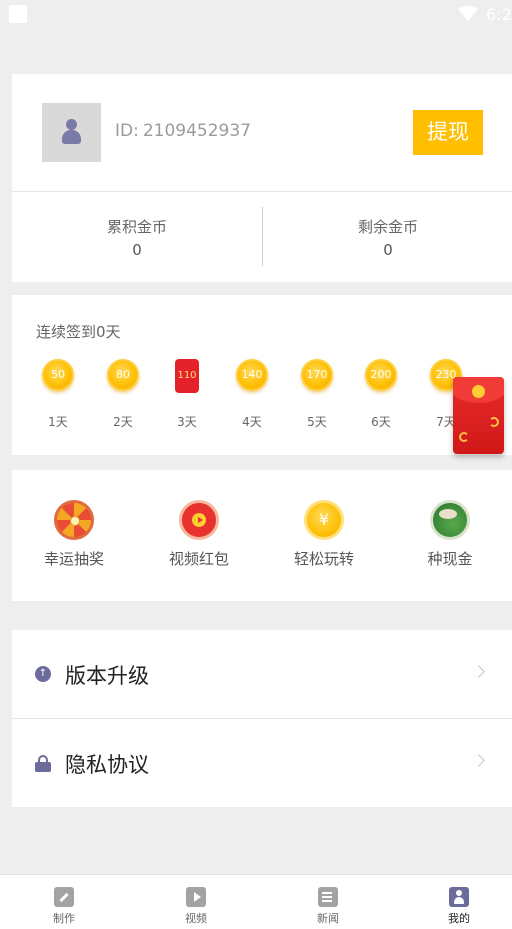 This screenshot has height=929, width=512. I want to click on checkin-title: 连续签到0天, so click(78, 332).